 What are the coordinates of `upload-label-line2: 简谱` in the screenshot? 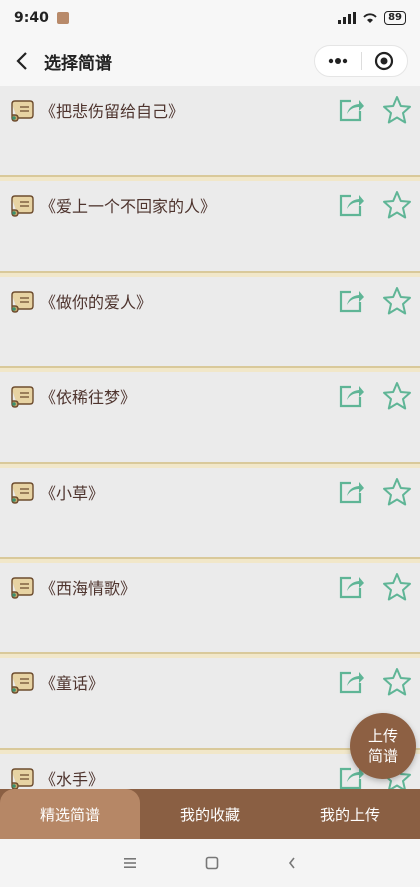 It's located at (382, 756).